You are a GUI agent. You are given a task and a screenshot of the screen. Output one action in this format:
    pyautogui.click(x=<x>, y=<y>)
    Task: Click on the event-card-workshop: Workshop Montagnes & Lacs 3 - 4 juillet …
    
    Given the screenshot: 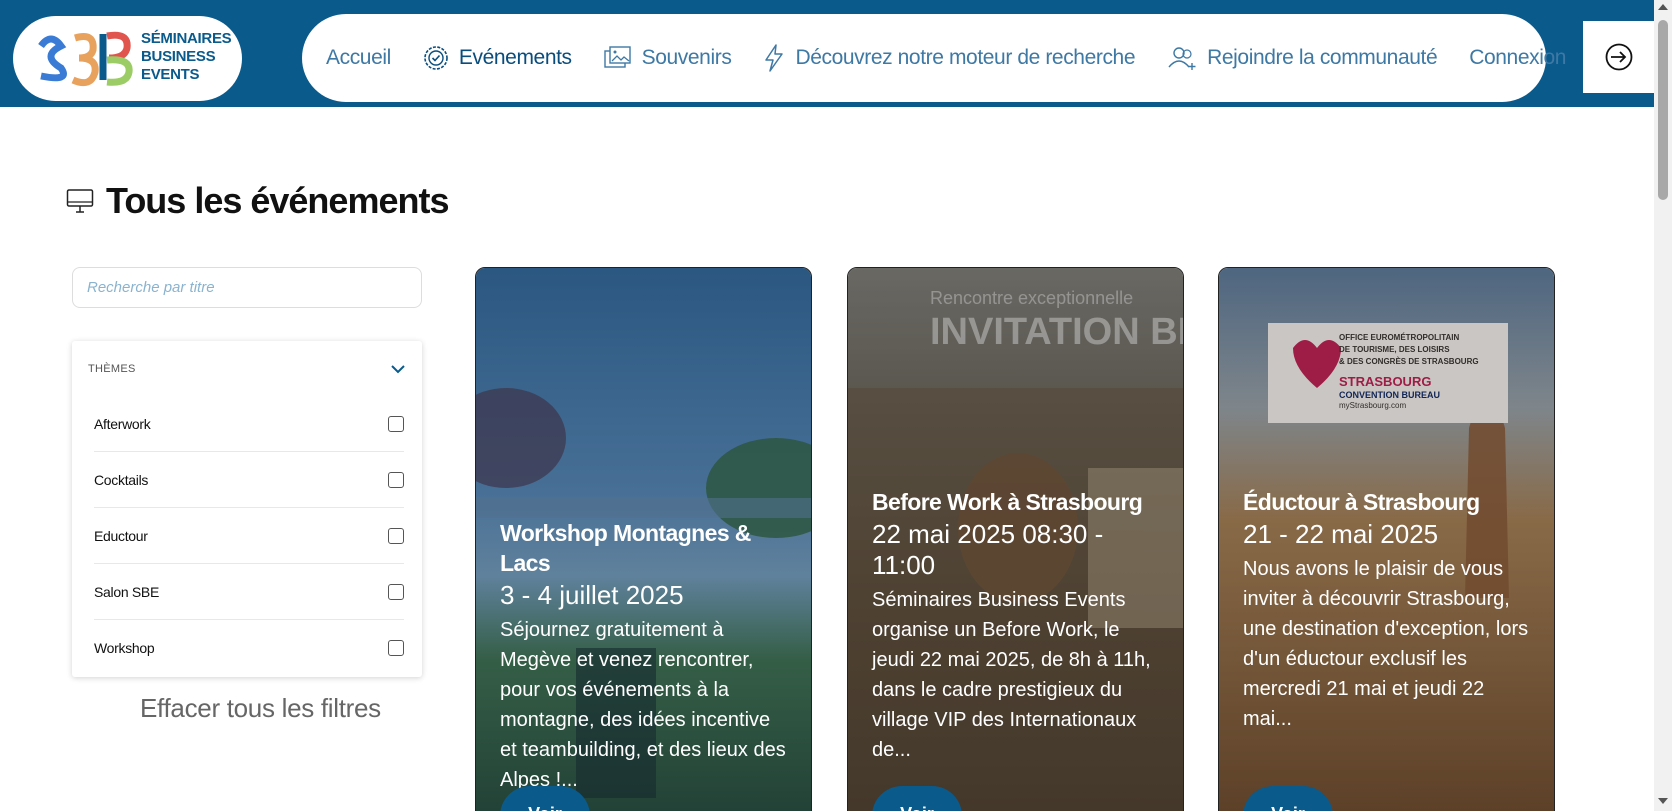 What is the action you would take?
    pyautogui.click(x=643, y=539)
    